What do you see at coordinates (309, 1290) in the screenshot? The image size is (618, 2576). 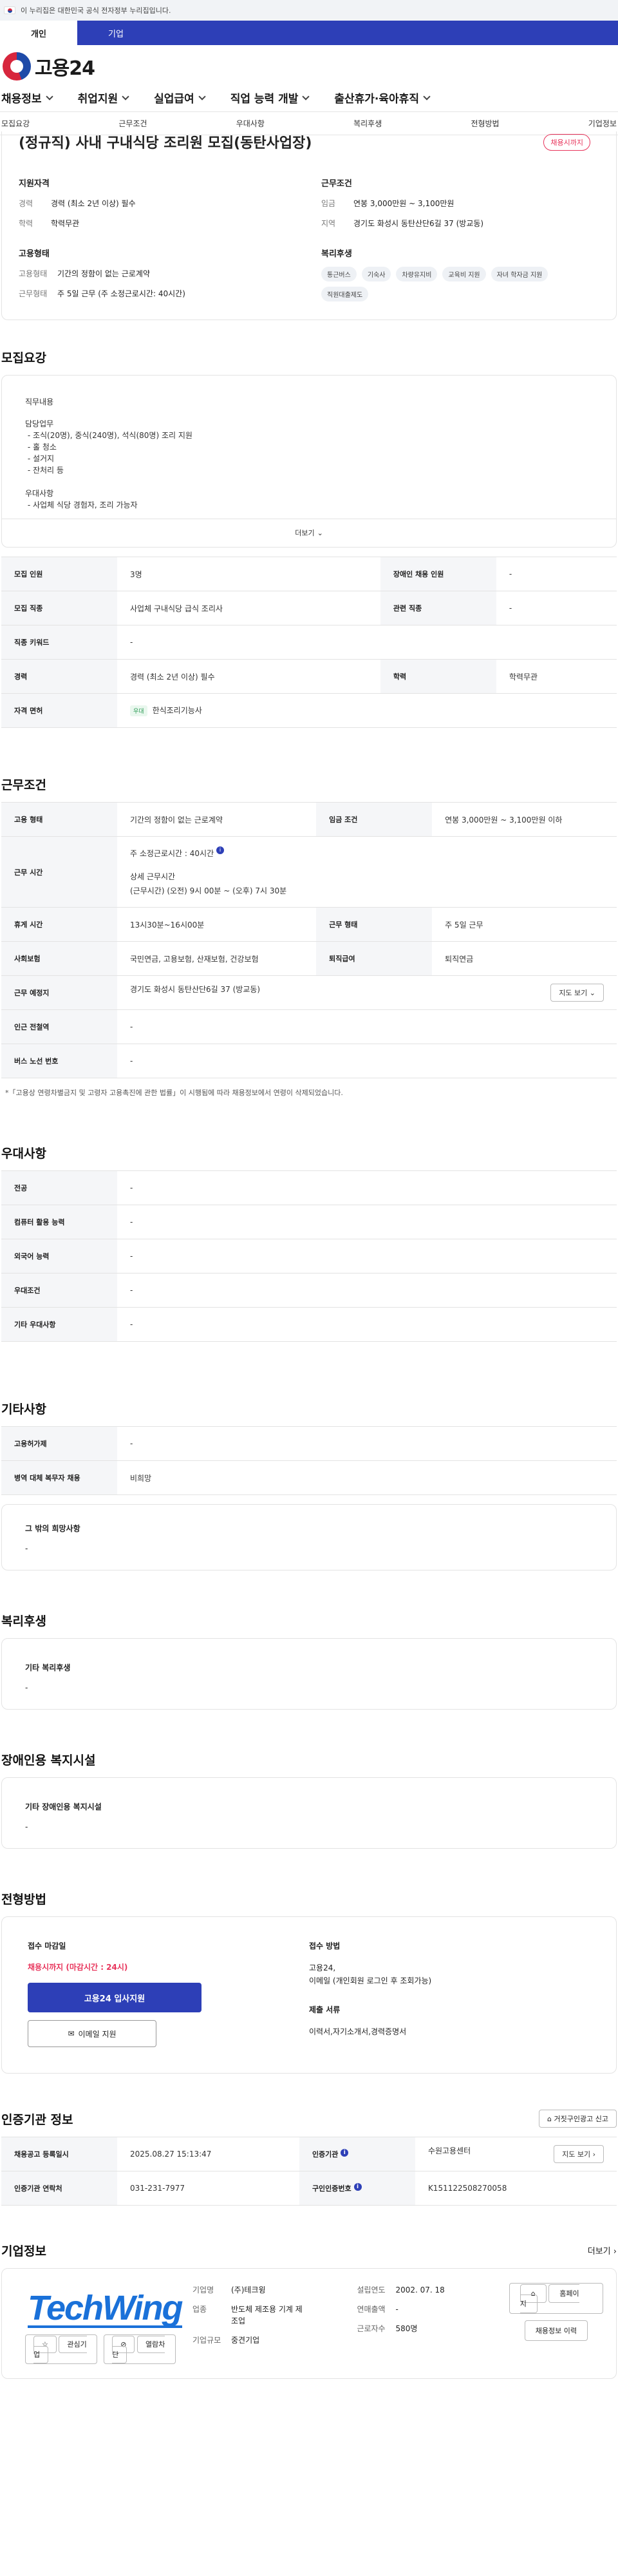 I see `table-row: 우대조건 -` at bounding box center [309, 1290].